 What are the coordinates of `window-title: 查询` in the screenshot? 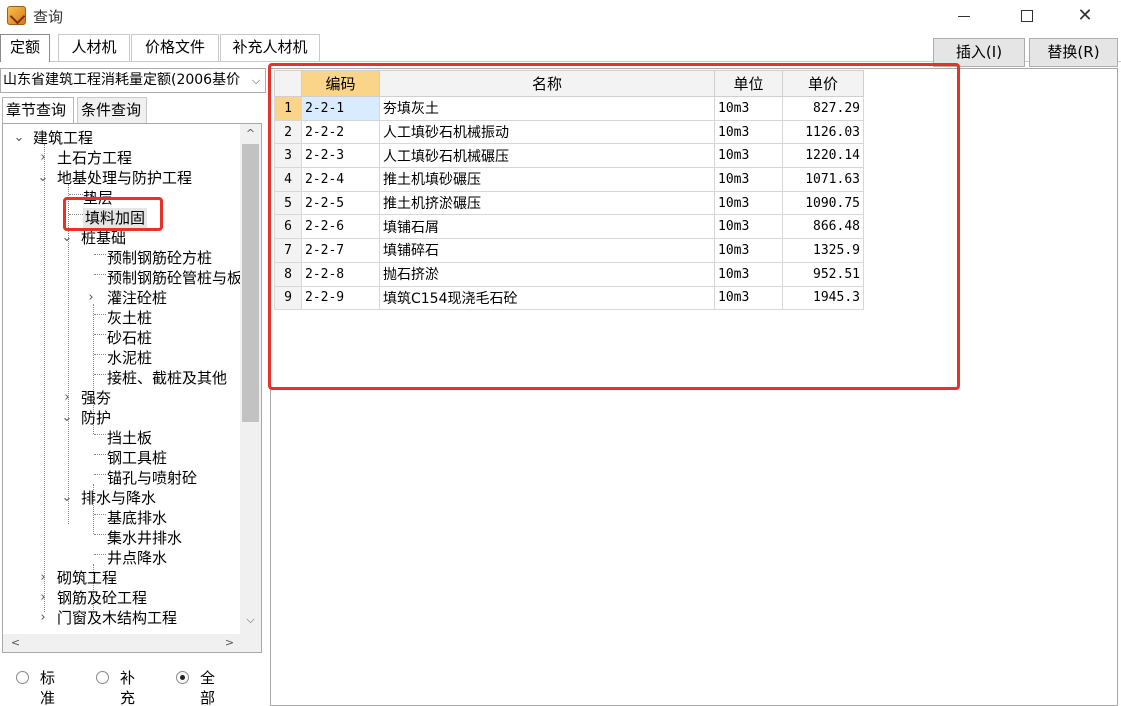 It's located at (48, 17).